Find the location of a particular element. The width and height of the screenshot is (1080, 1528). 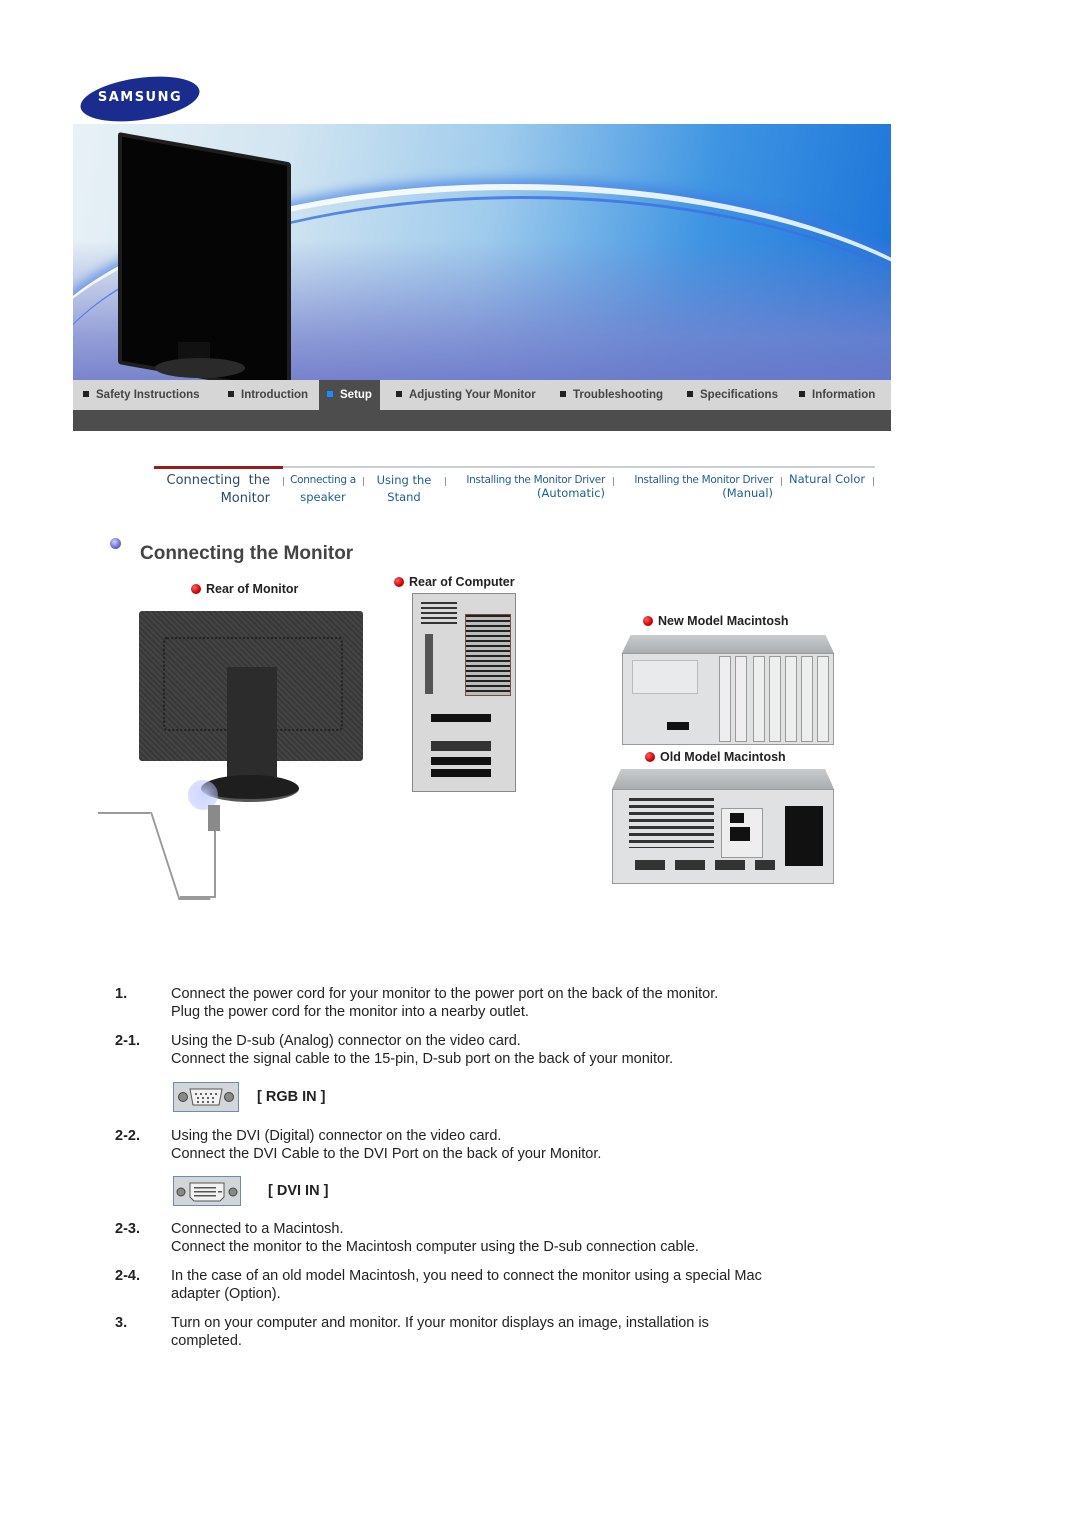

subnav-connecting-a-speaker: Connecting a speaker is located at coordinates (323, 489).